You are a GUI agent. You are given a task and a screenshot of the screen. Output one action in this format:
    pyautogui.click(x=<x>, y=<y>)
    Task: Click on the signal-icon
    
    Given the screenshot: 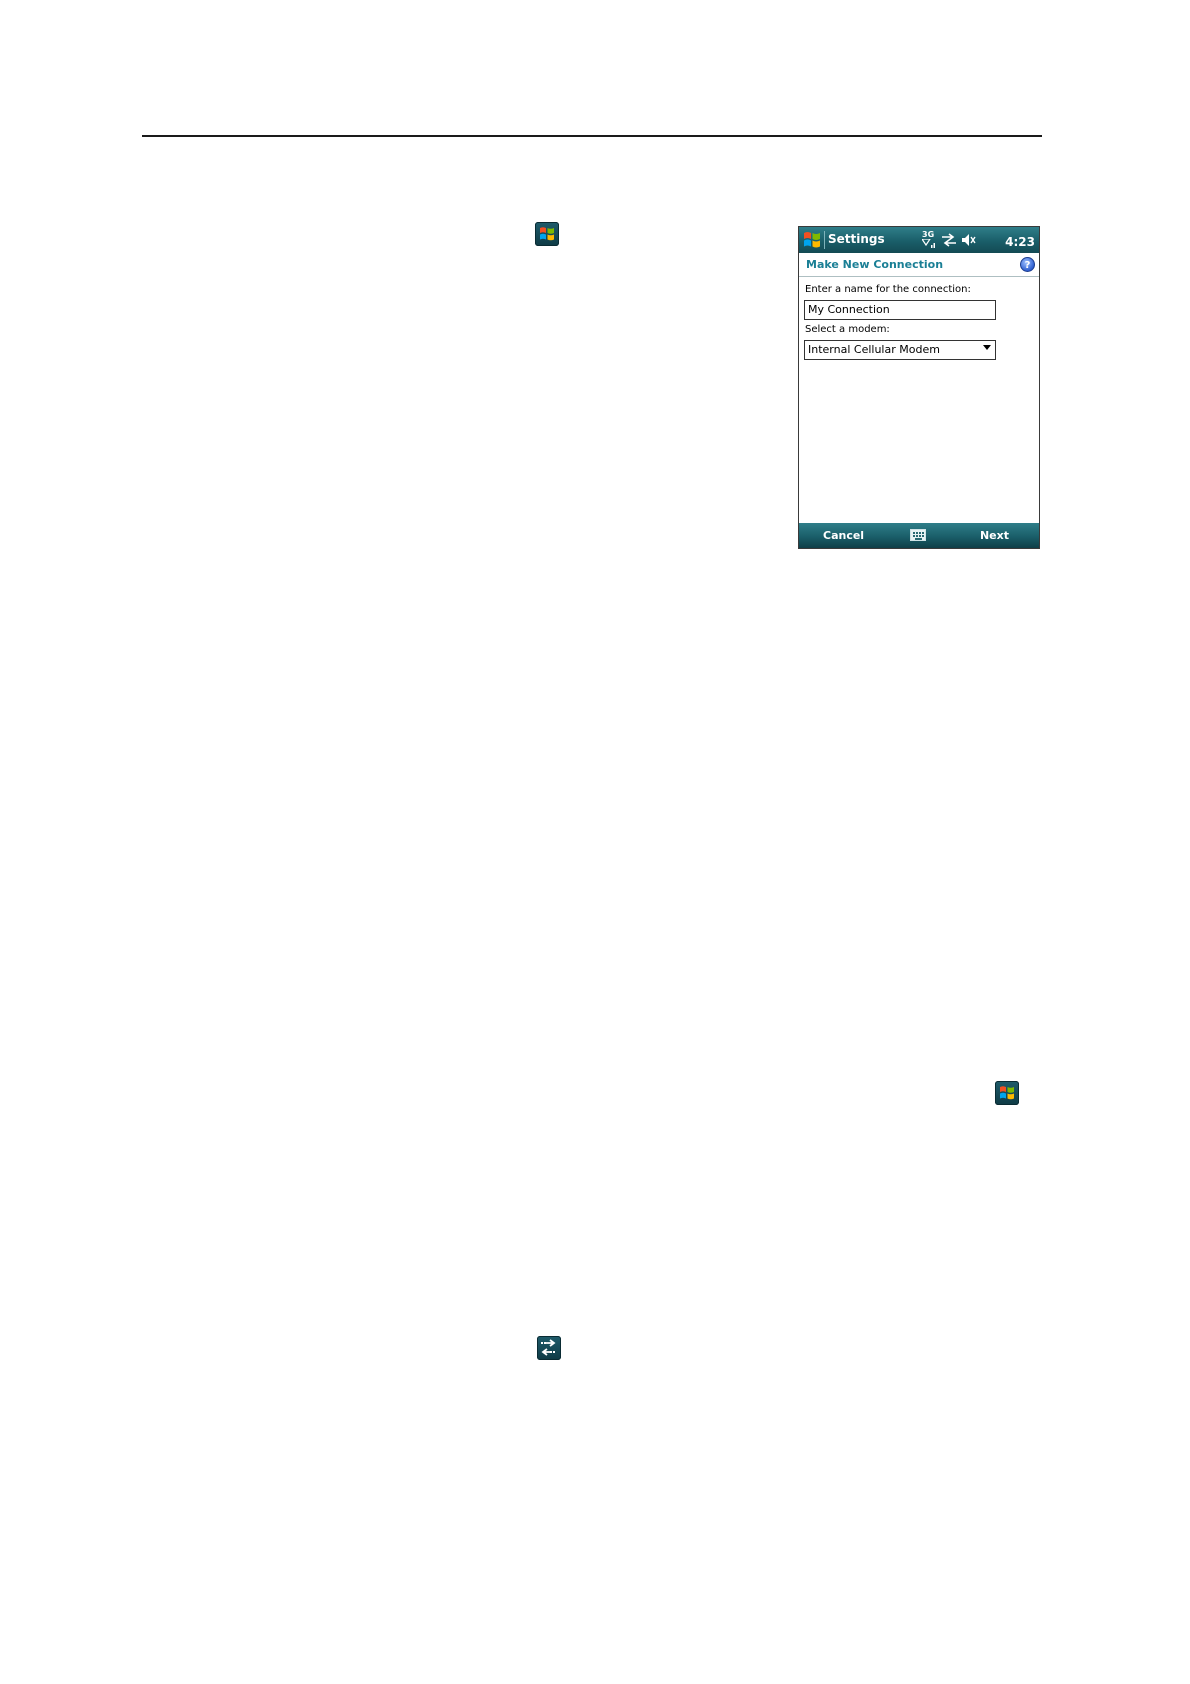 What is the action you would take?
    pyautogui.click(x=928, y=243)
    